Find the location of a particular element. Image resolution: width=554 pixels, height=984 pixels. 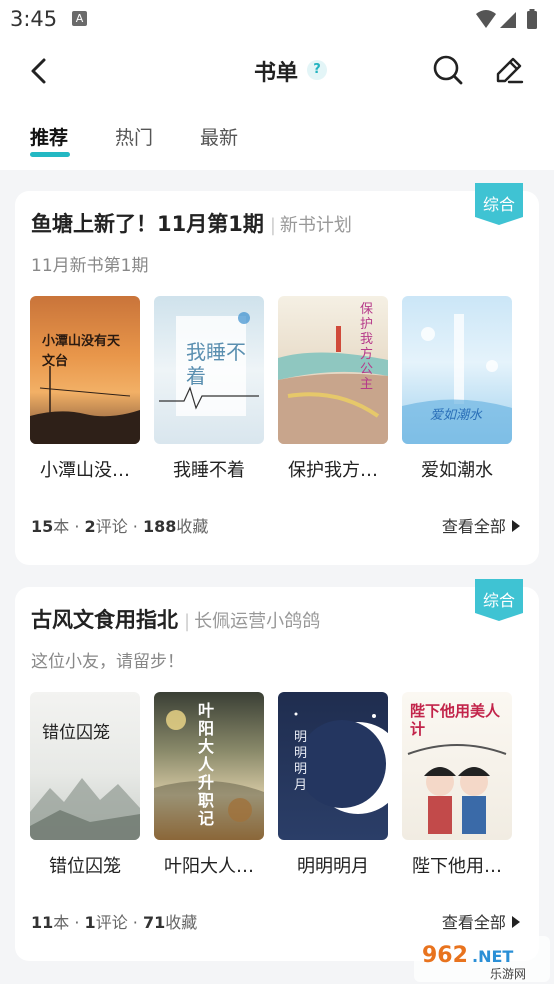

page-title: 书单 is located at coordinates (276, 73).